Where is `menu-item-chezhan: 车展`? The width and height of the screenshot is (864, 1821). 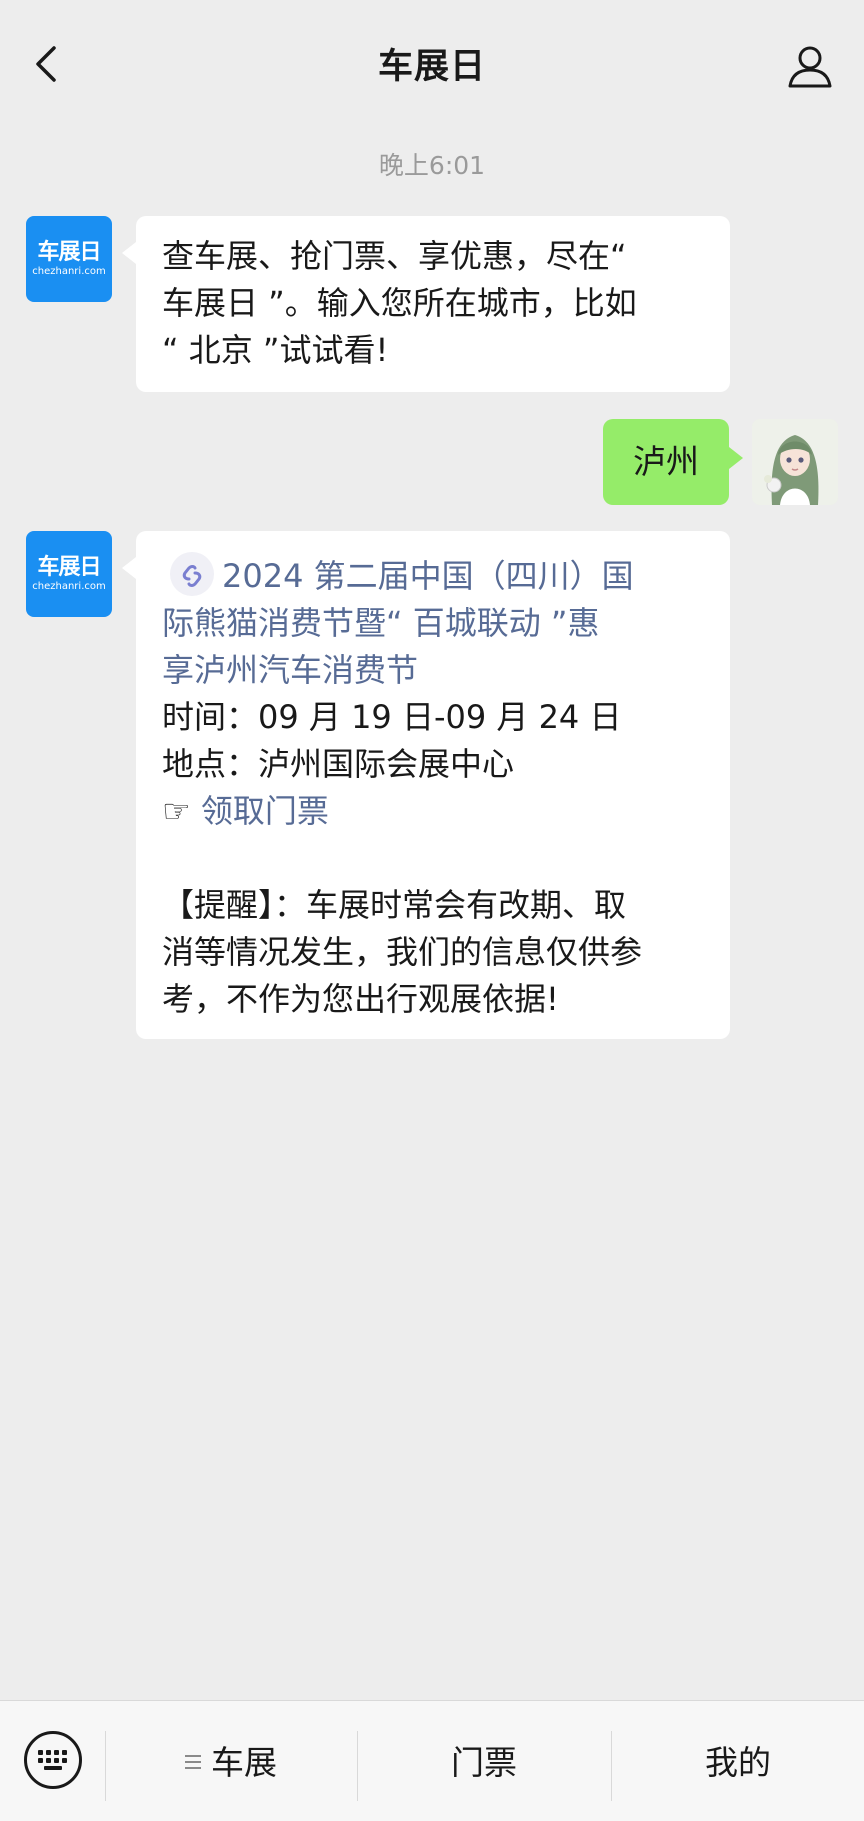
menu-item-chezhan: 车展 is located at coordinates (231, 1763).